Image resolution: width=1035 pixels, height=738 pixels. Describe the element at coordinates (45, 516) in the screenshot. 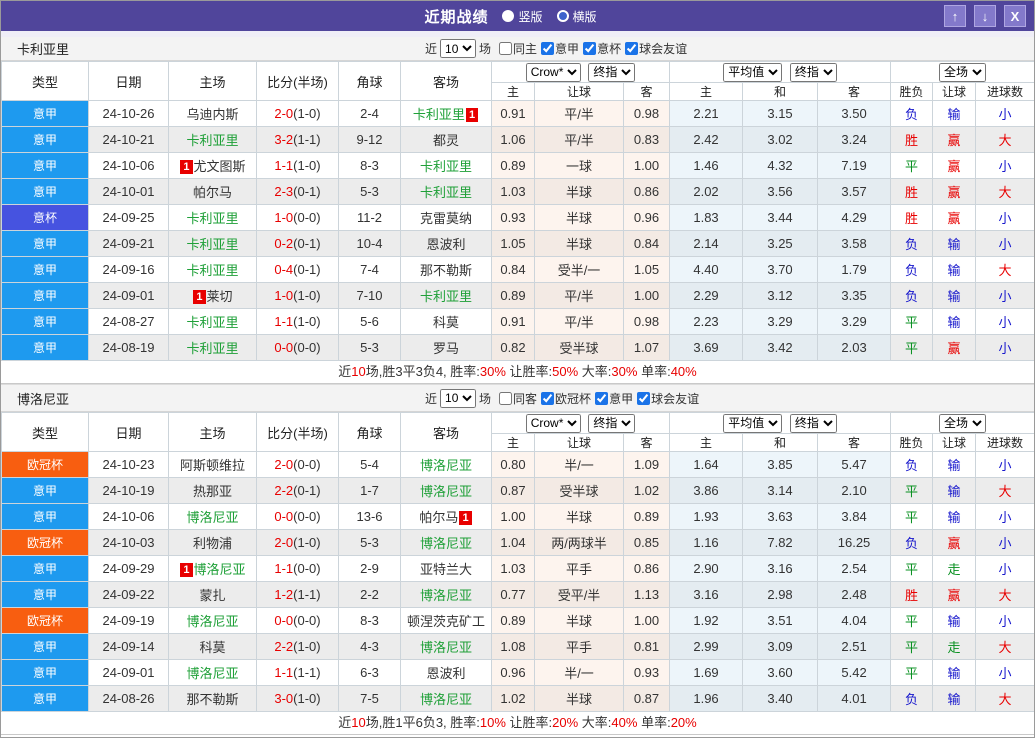

I see `league-badge: 意甲` at that location.